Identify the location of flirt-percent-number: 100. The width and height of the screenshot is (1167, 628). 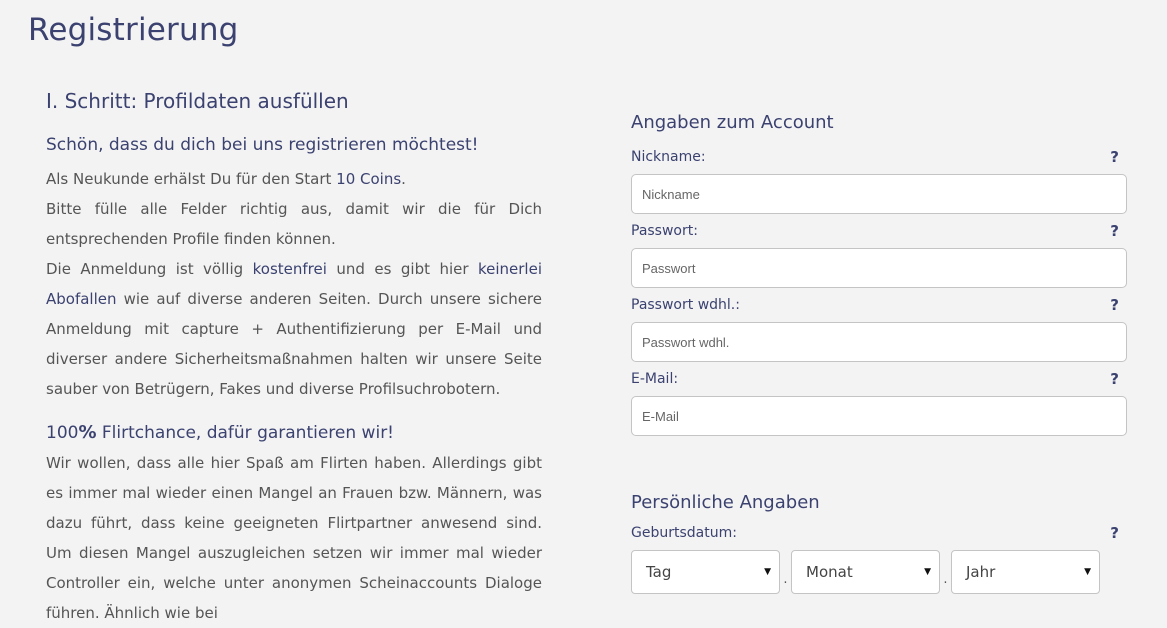
(62, 433).